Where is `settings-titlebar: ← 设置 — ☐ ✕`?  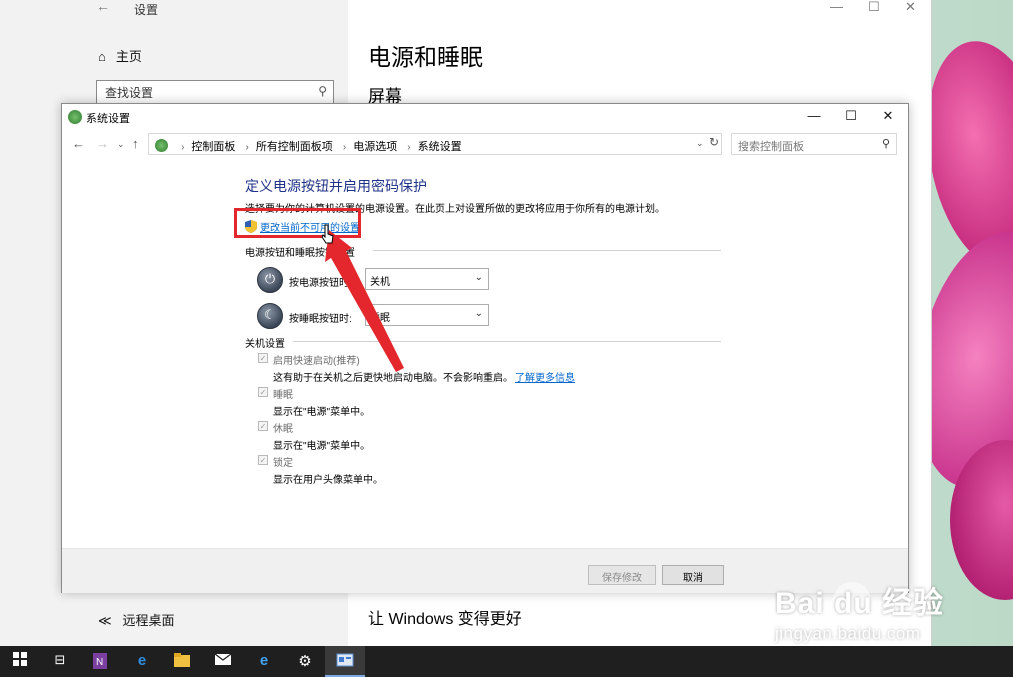
settings-titlebar: ← 设置 — ☐ ✕ is located at coordinates (466, 10).